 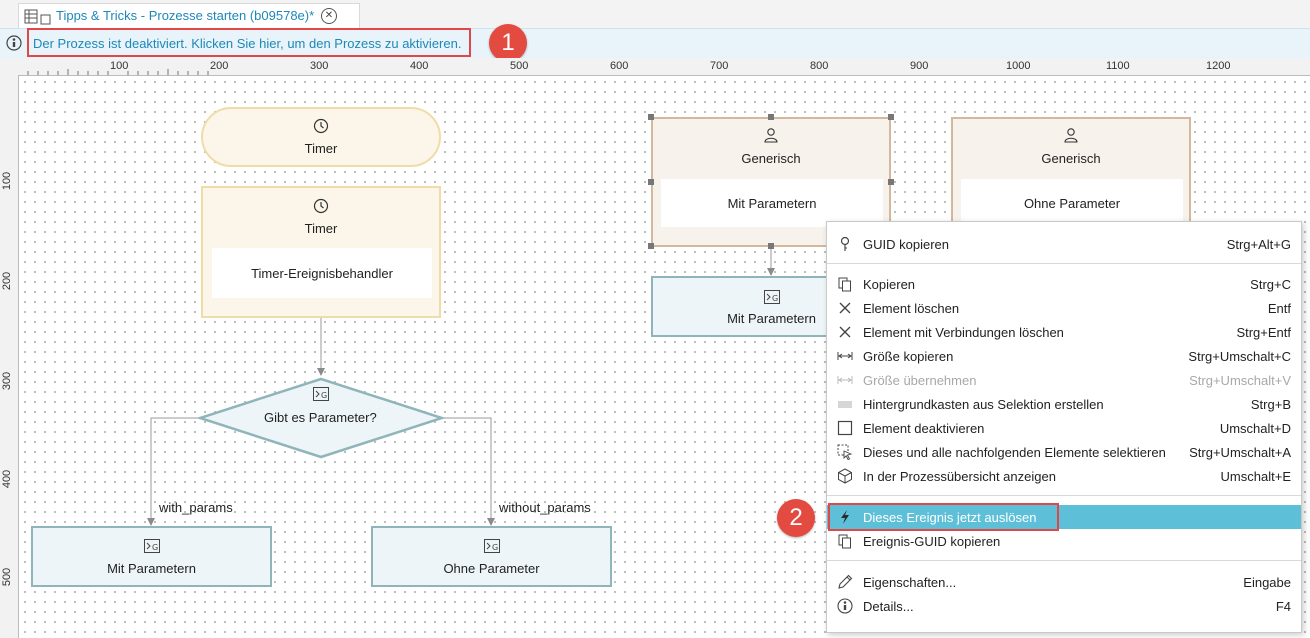 I want to click on menu-item-label: Größe übernehmen, so click(x=920, y=380).